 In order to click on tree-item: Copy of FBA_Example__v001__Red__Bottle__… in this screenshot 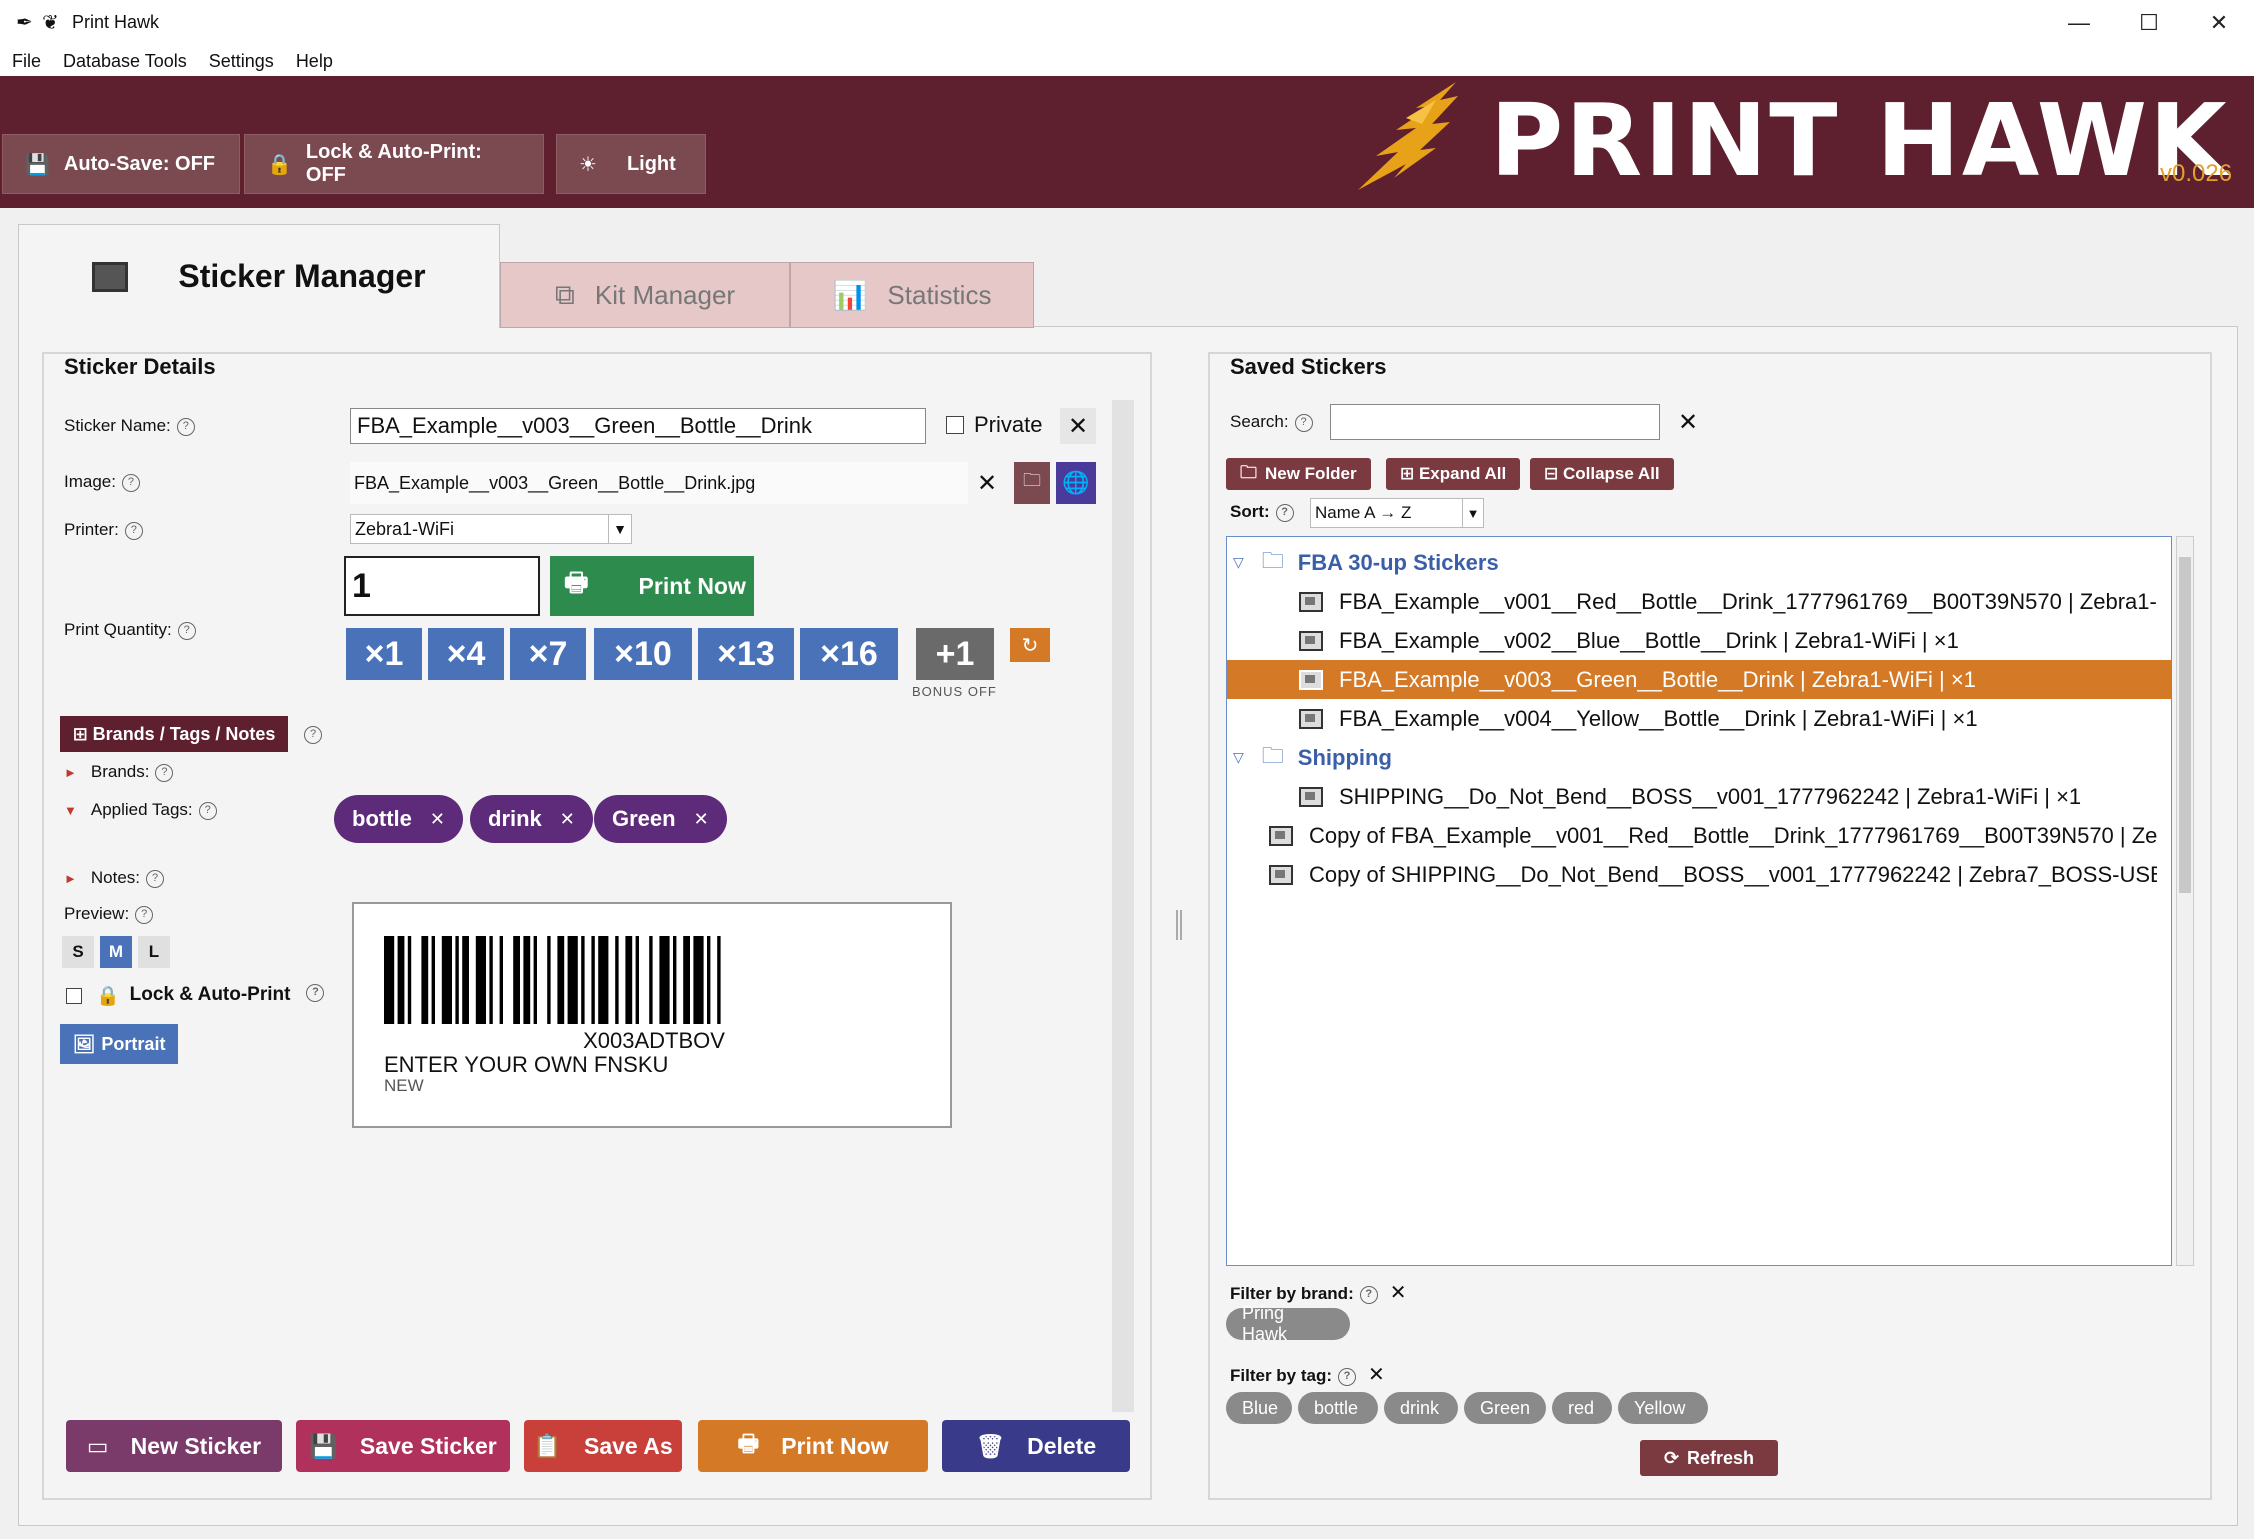, I will do `click(1692, 835)`.